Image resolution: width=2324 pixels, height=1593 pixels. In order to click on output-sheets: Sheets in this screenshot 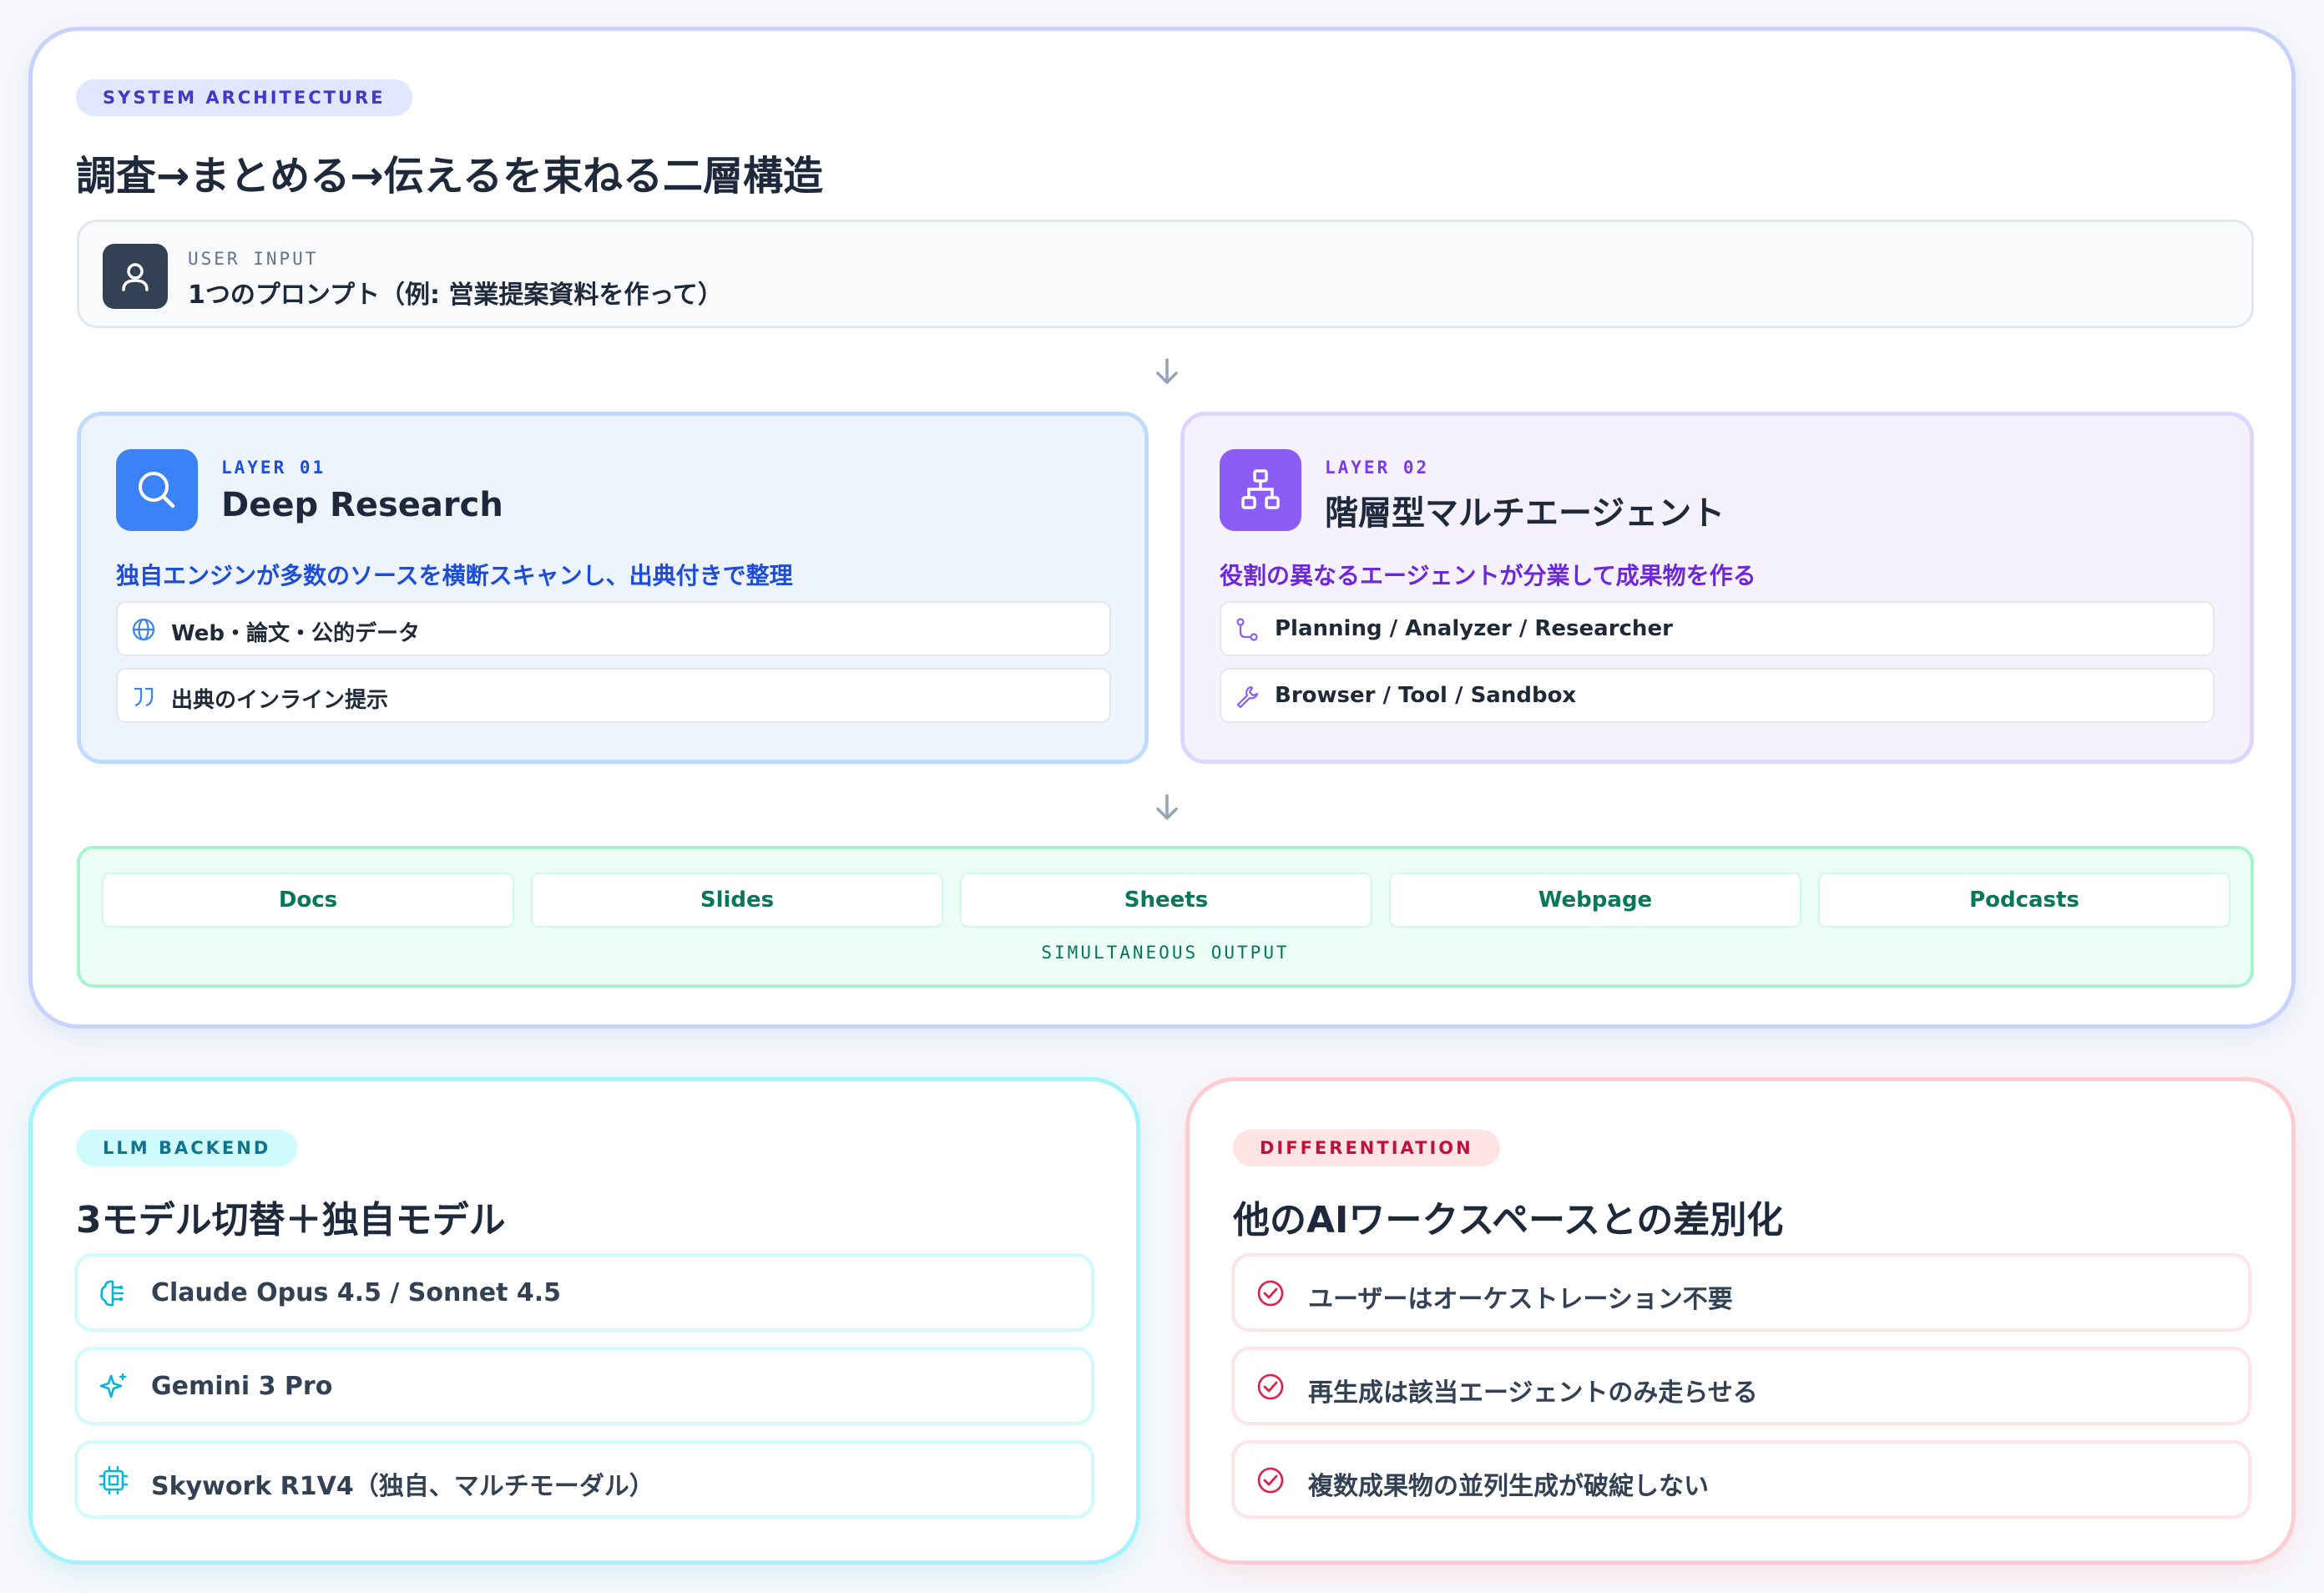, I will do `click(1166, 900)`.